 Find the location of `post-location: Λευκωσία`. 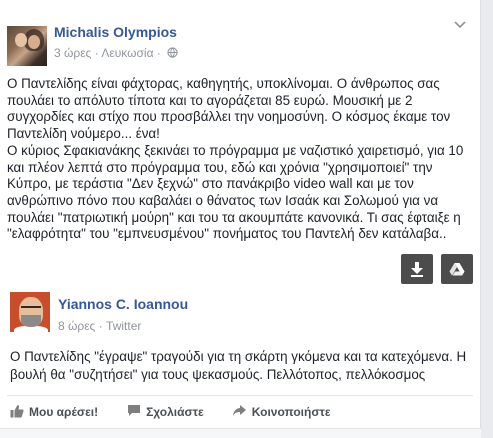

post-location: Λευκωσία is located at coordinates (127, 53).